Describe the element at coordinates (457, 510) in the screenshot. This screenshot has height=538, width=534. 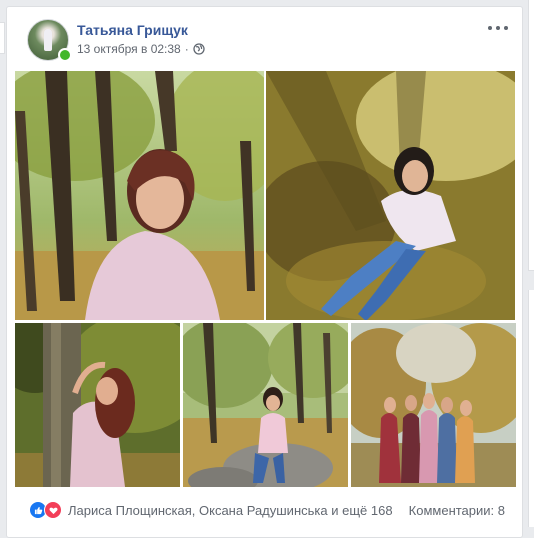
I see `comments-count: Комментарии: 8` at that location.